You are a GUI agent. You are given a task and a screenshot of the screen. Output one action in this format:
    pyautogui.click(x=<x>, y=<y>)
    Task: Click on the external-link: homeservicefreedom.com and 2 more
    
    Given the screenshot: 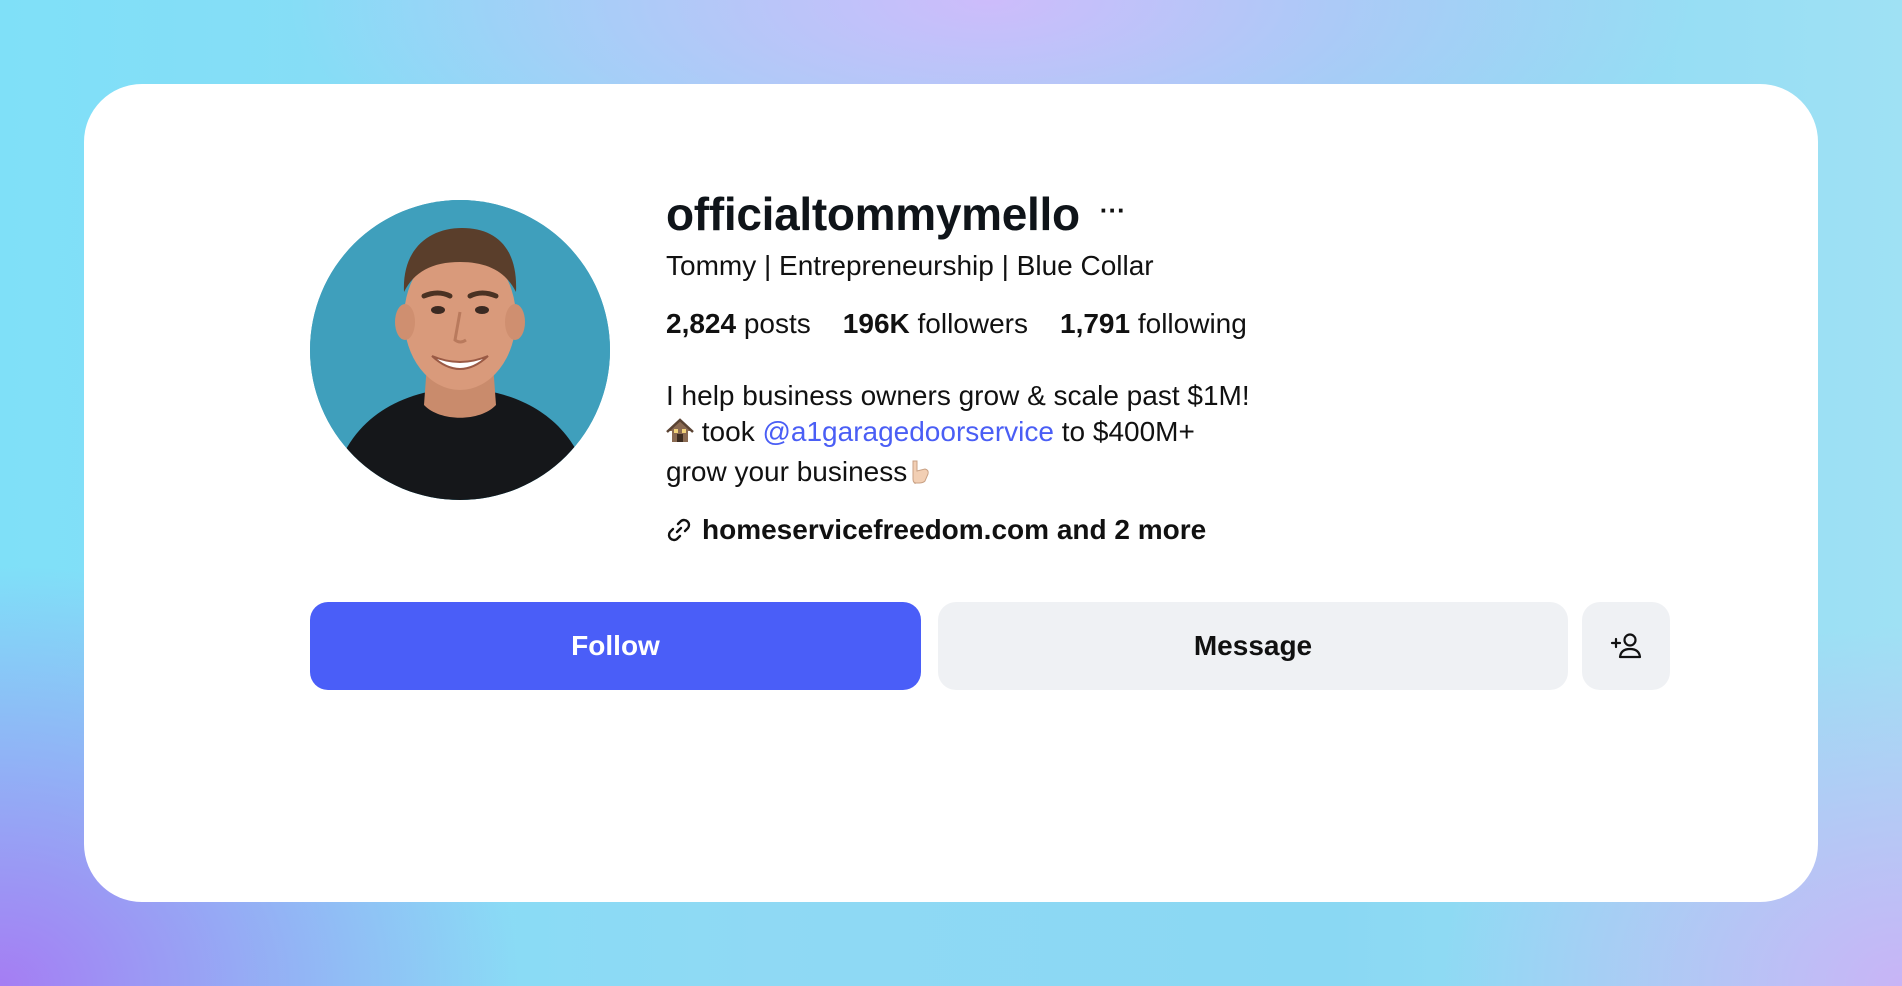 What is the action you would take?
    pyautogui.click(x=1116, y=530)
    